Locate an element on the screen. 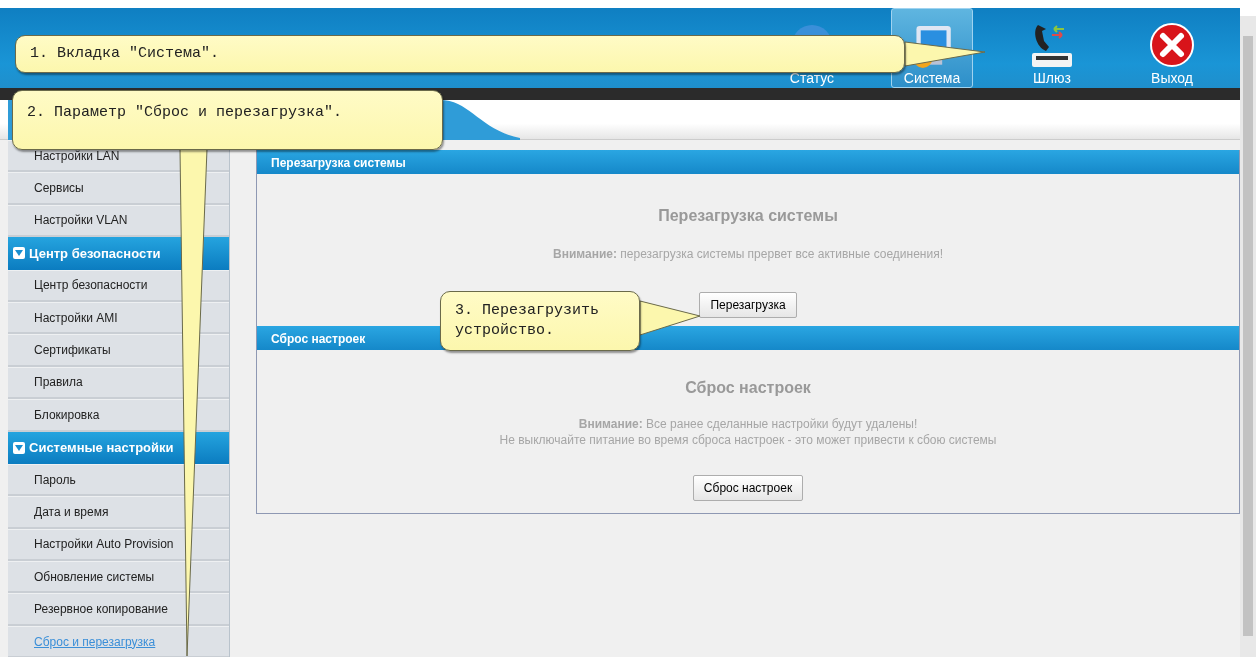  warning-text: Не выключайте питание во время сброса настроек - это может привести к сбою системы is located at coordinates (748, 440).